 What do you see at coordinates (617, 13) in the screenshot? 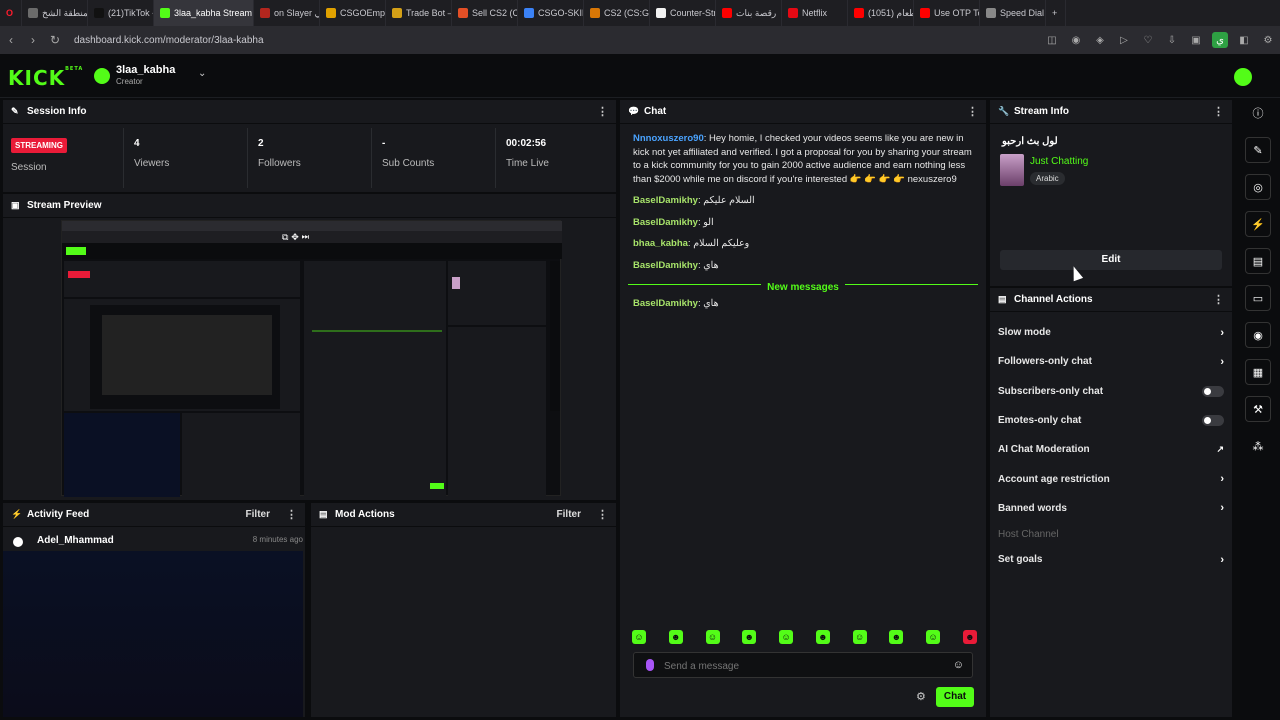
I see `browser-tab: CS2 (CS:GO)` at bounding box center [617, 13].